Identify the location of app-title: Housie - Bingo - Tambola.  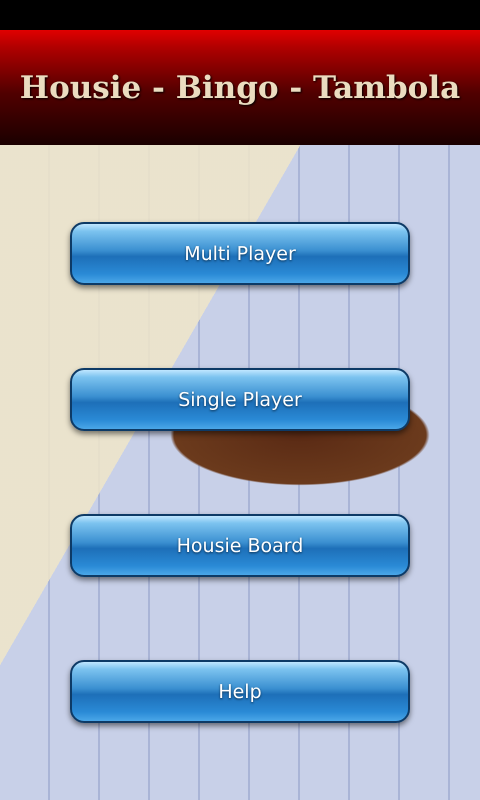
(240, 88).